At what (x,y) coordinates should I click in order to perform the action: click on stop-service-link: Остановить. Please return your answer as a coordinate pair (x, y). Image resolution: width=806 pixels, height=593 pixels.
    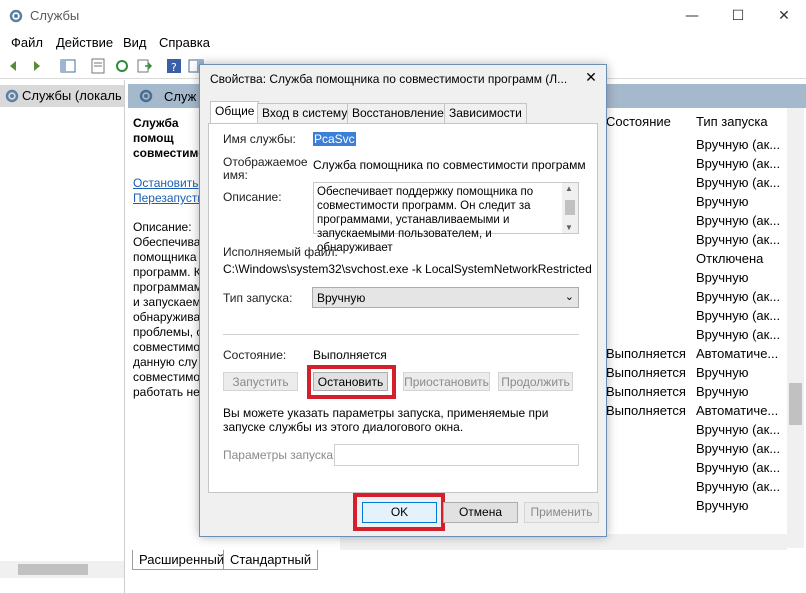
    Looking at the image, I should click on (170, 183).